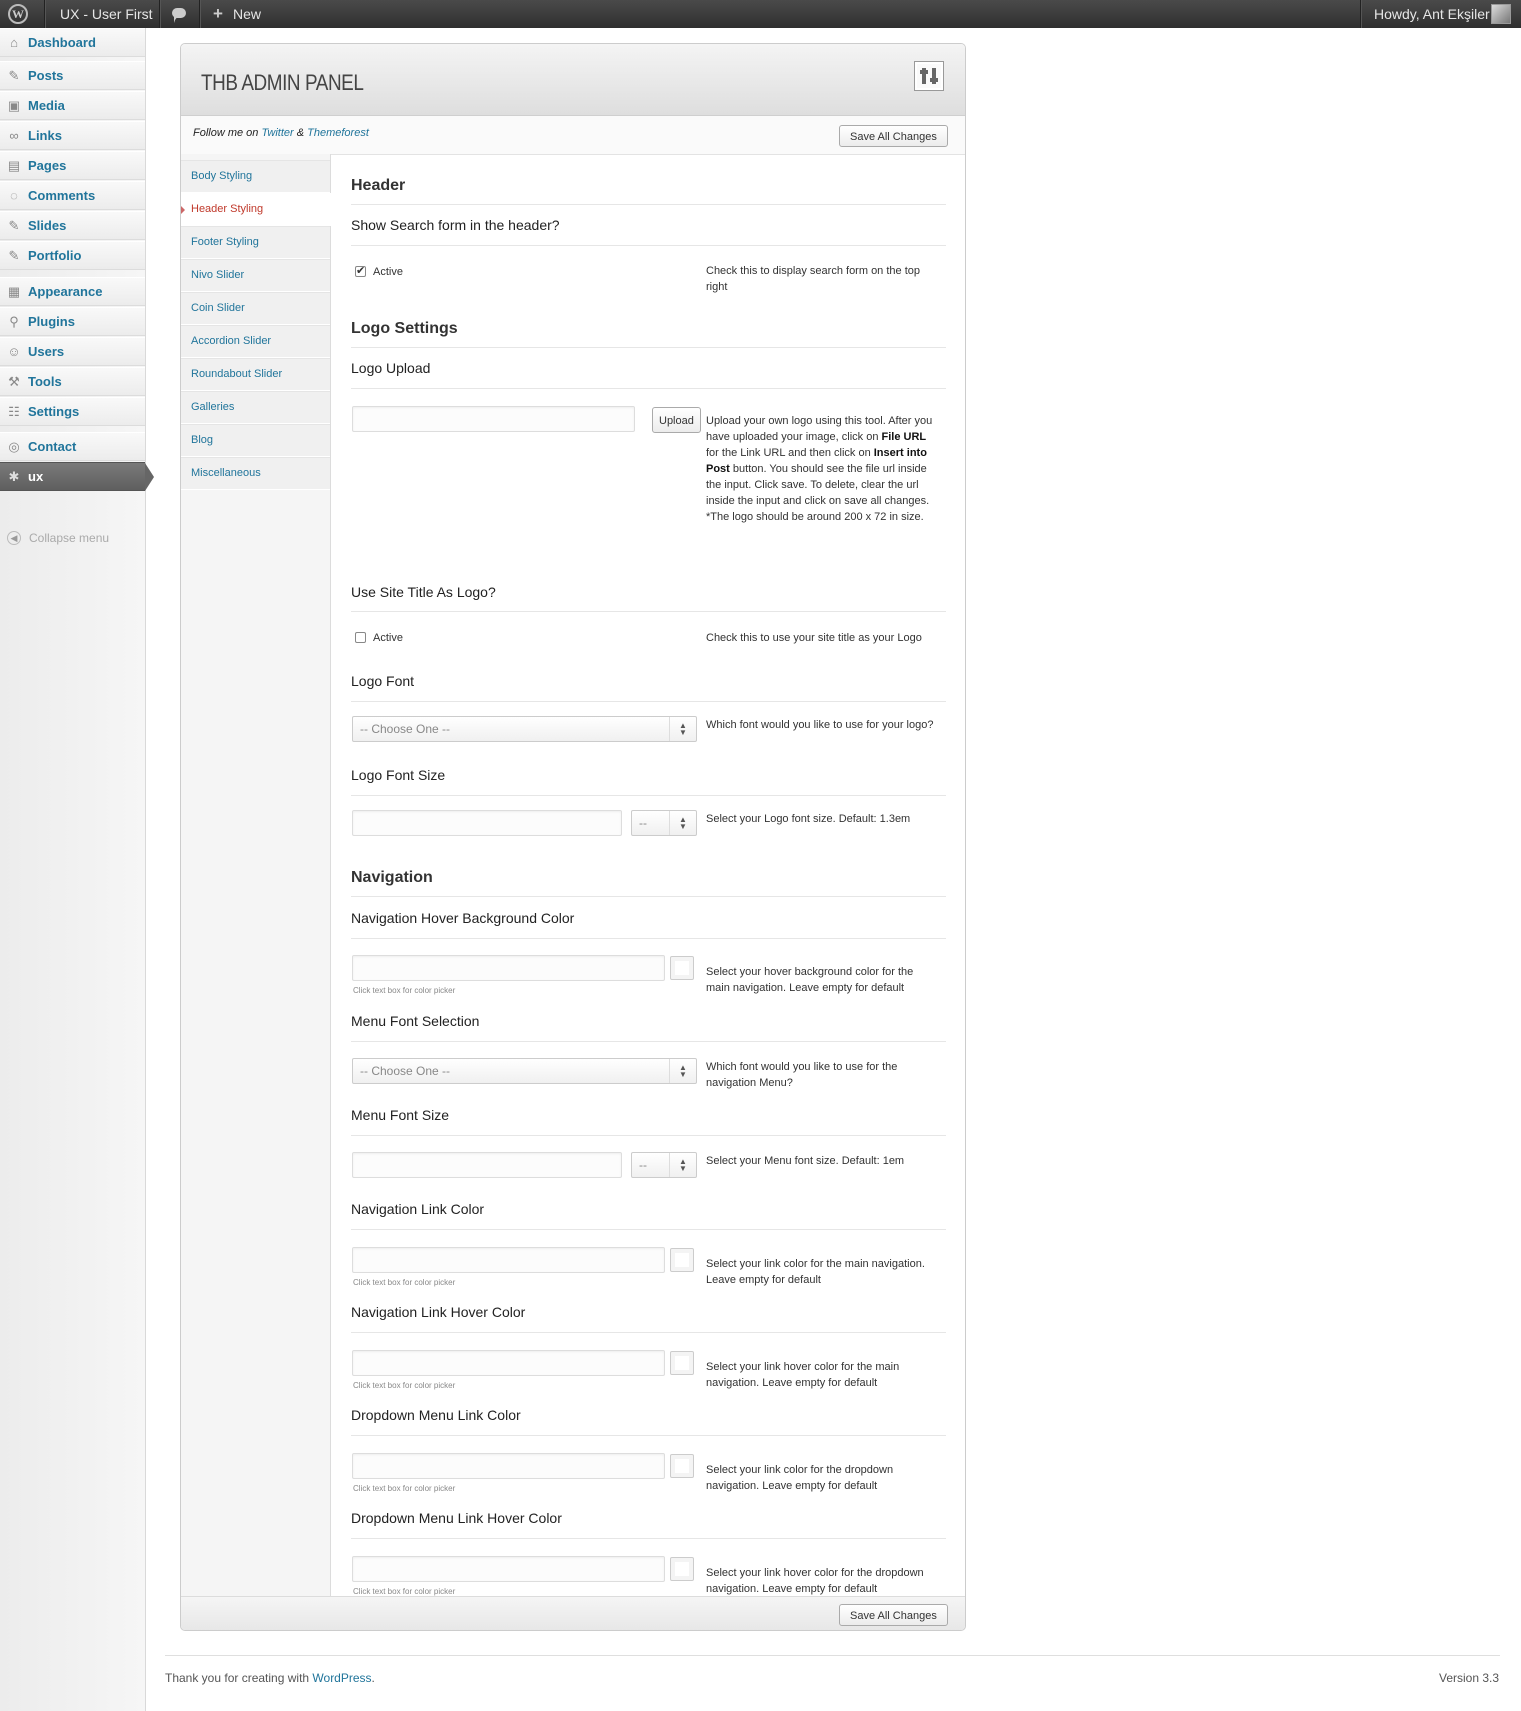  I want to click on sidebar-item-plugins: ⚲ Plugins, so click(72, 321).